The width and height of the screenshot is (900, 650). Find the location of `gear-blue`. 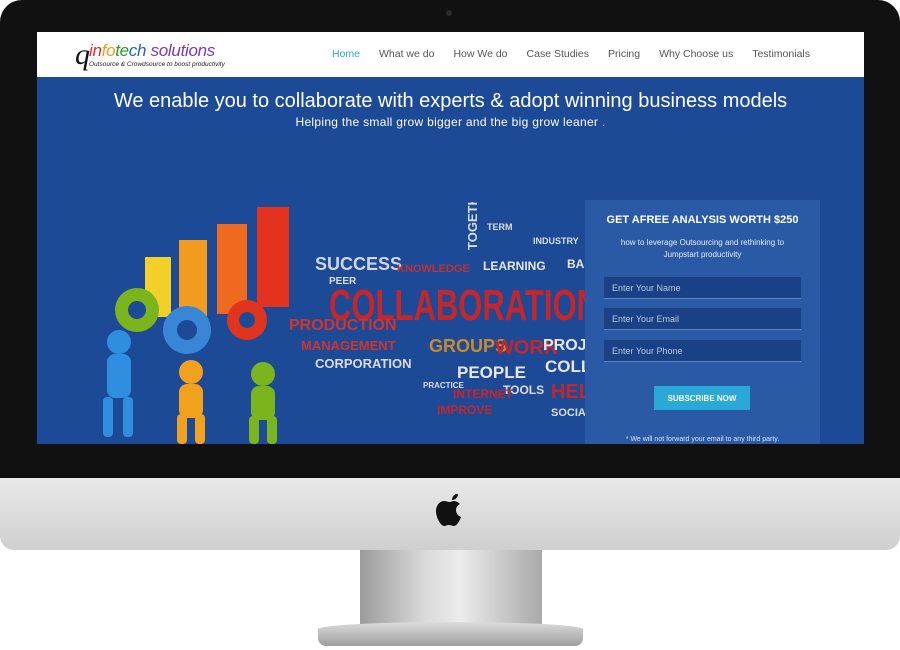

gear-blue is located at coordinates (187, 330).